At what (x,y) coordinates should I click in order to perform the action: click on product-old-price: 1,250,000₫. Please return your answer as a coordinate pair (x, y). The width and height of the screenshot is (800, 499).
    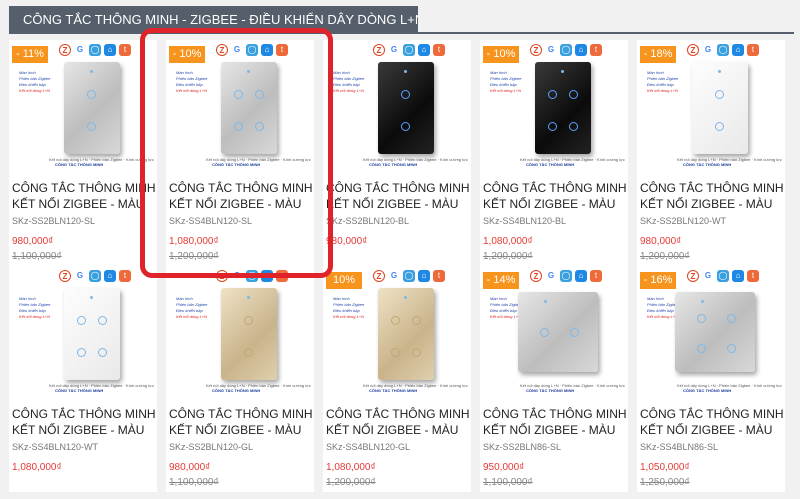
    Looking at the image, I should click on (665, 482).